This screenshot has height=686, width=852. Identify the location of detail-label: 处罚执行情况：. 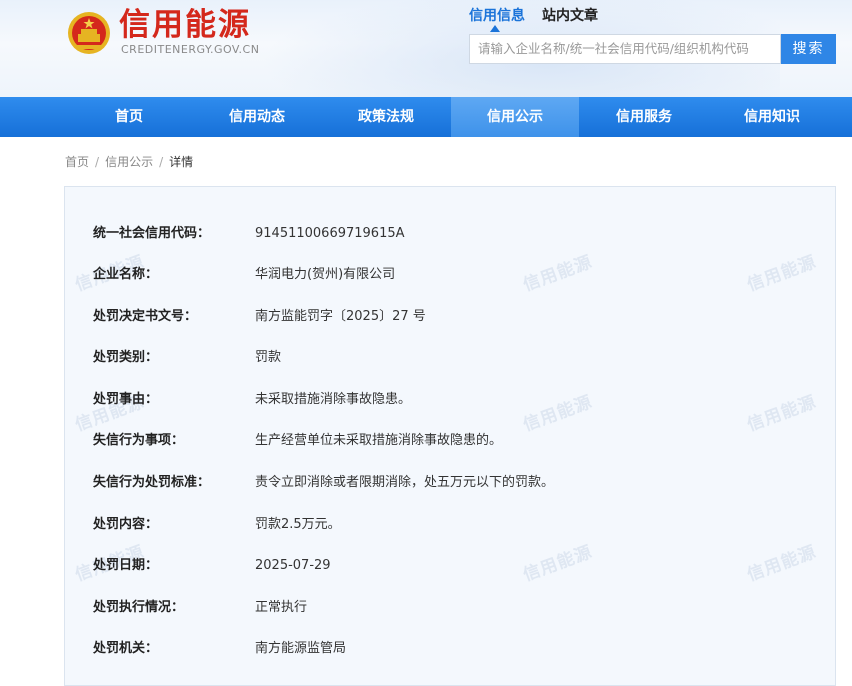
(139, 607).